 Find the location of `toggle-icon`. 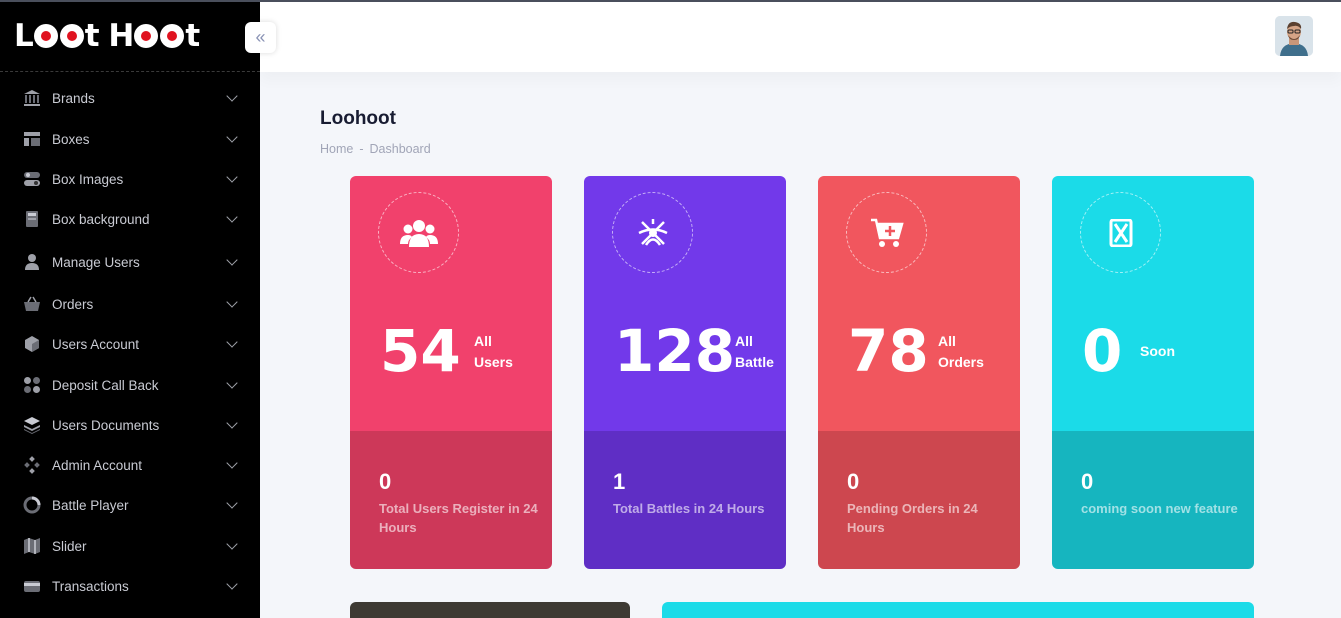

toggle-icon is located at coordinates (32, 179).